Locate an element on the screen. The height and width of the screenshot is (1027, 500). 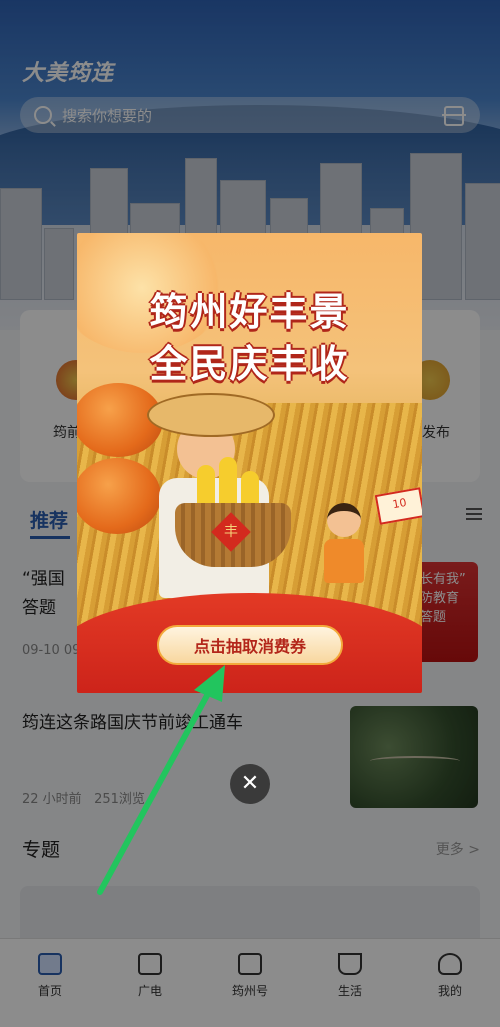
close-popup-button: ✕ is located at coordinates (250, 784).